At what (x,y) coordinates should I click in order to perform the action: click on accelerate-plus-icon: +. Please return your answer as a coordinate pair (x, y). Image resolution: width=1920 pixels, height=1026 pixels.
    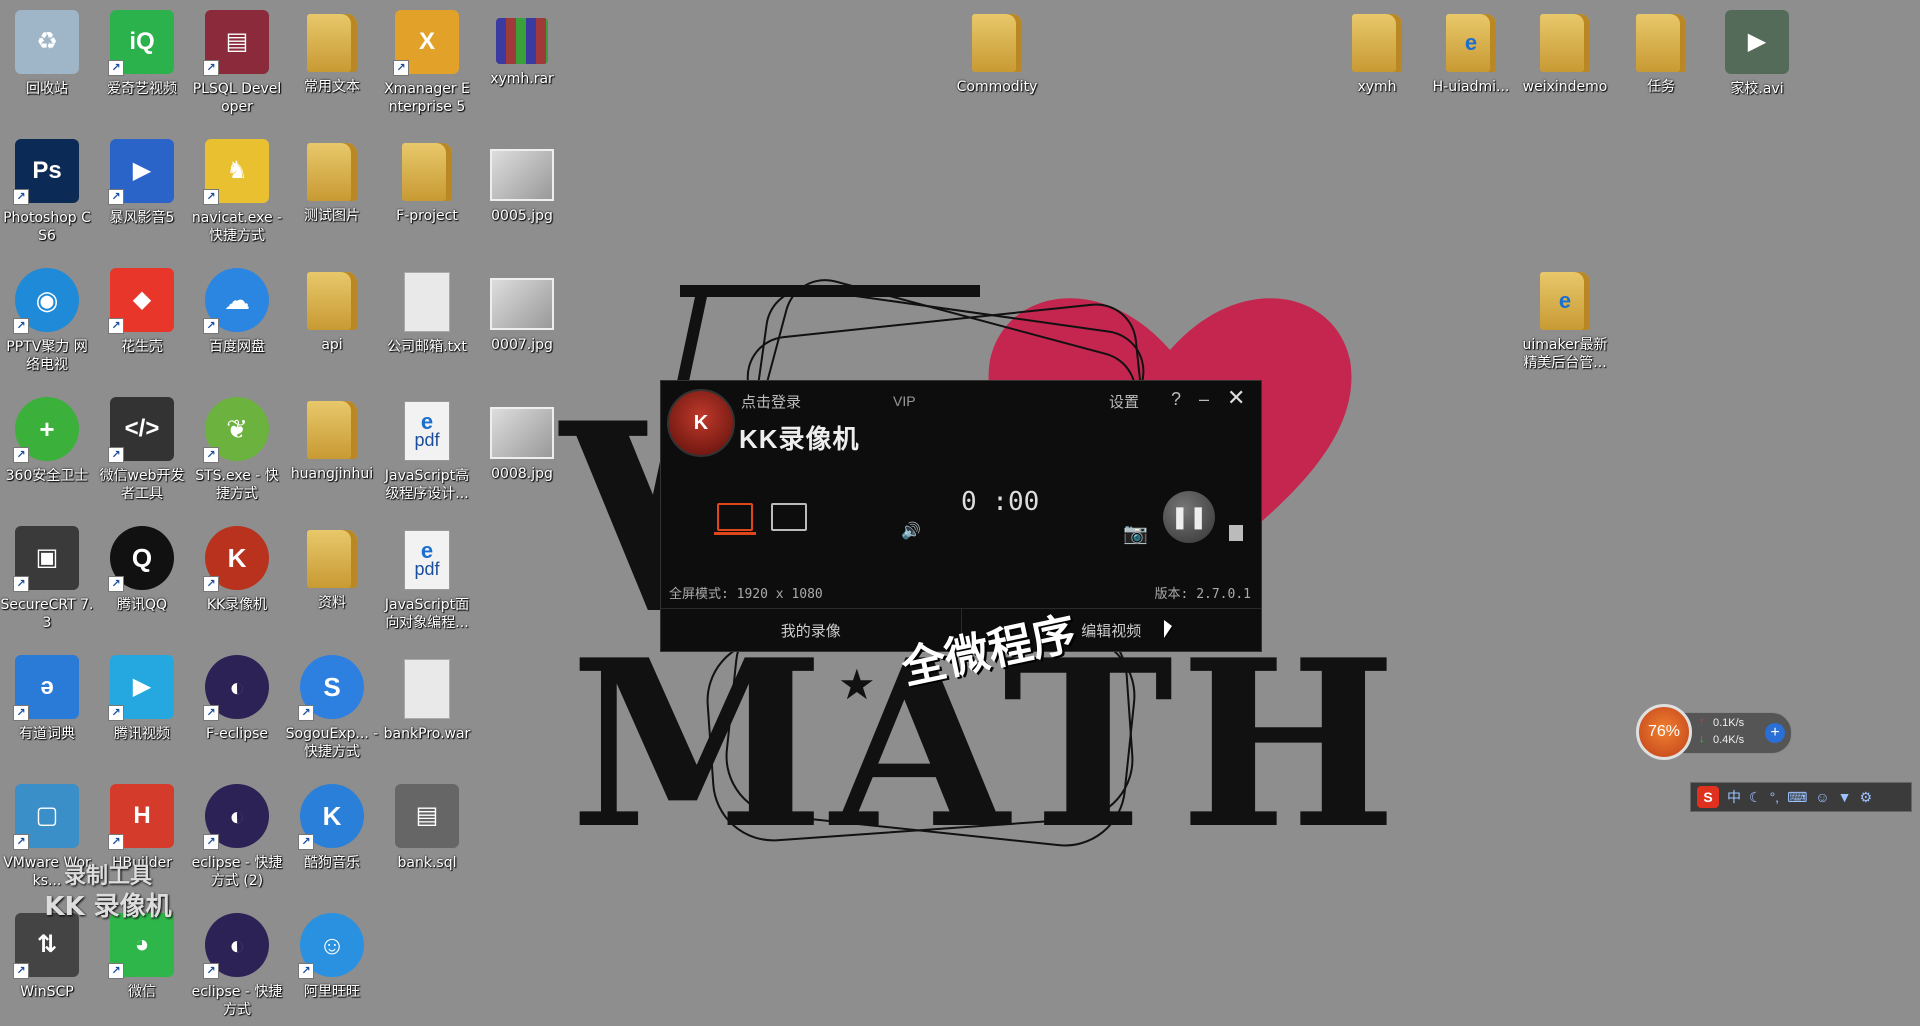
    Looking at the image, I should click on (1775, 733).